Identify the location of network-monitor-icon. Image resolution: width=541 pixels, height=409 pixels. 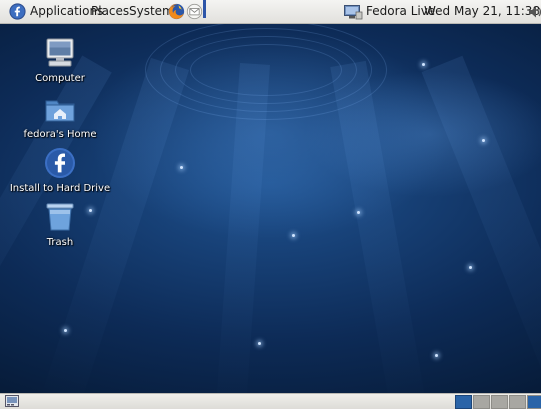
(353, 12).